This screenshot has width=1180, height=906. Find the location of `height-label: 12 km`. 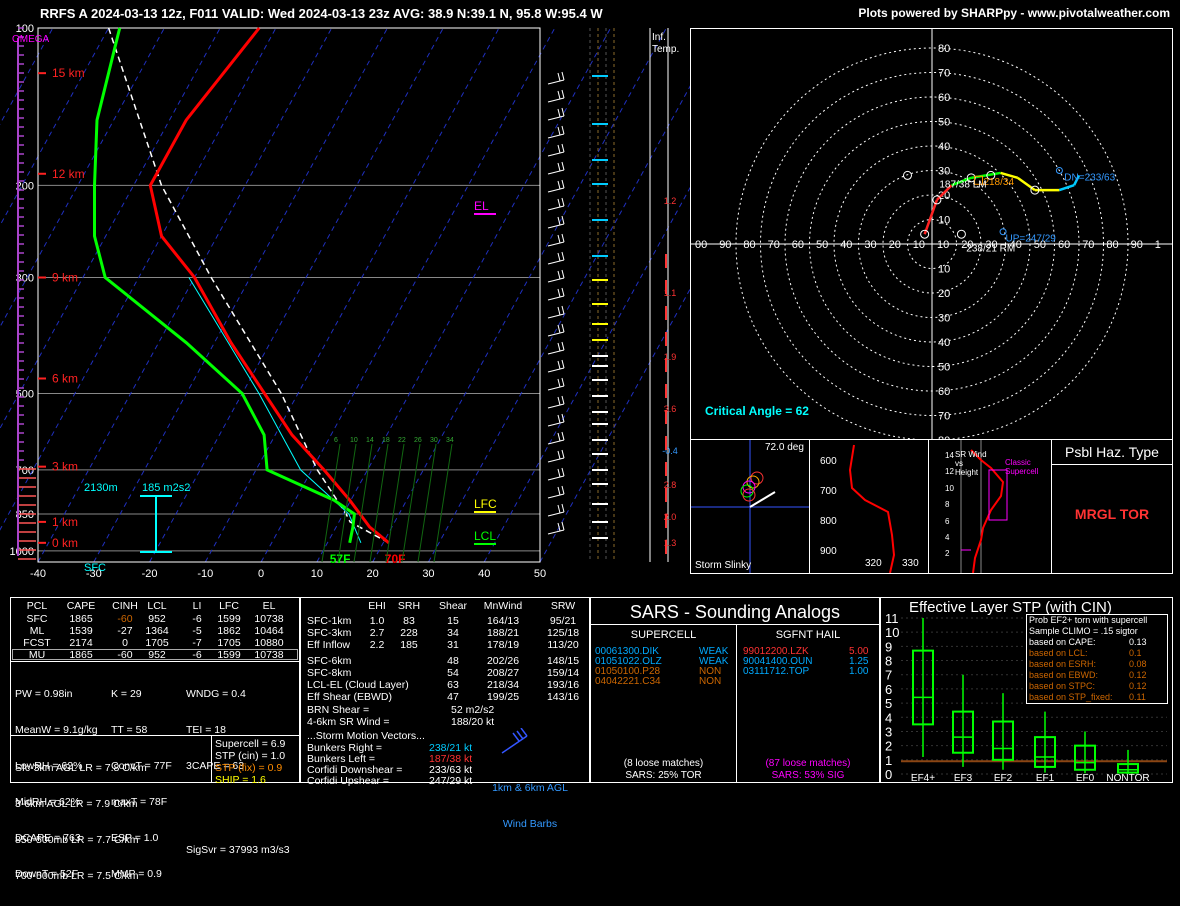

height-label: 12 km is located at coordinates (68, 174).